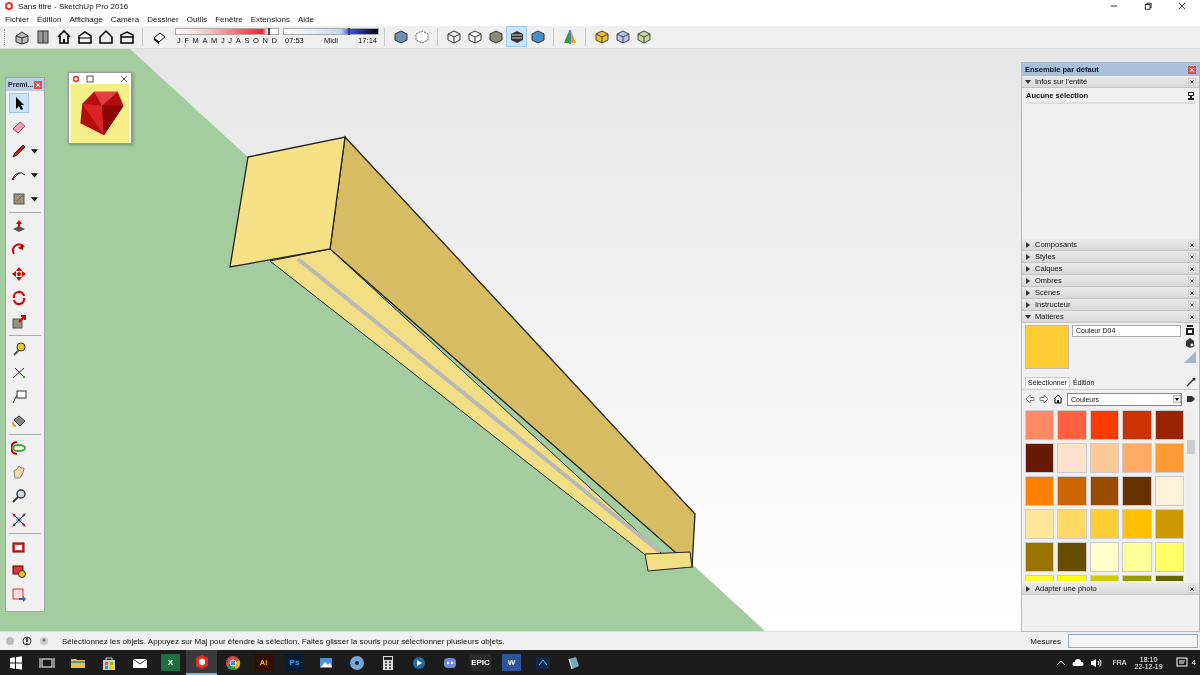  Describe the element at coordinates (1095, 662) in the screenshot. I see `speaker-icon` at that location.